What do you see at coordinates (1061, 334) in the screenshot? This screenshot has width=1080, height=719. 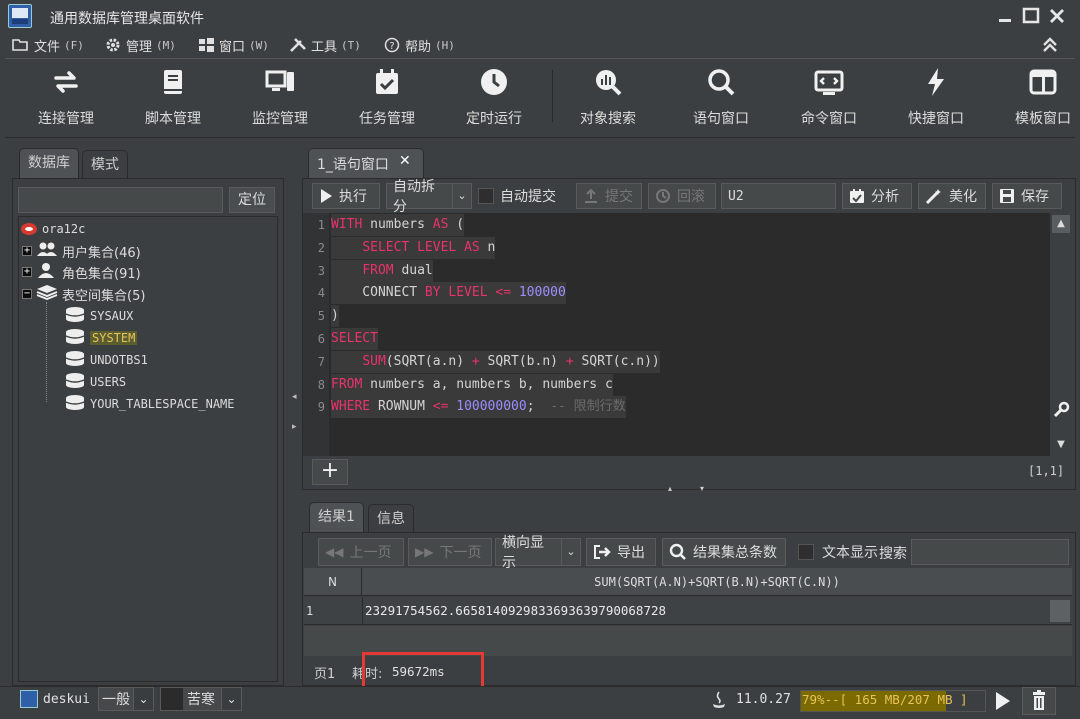 I see `editor-vertical-scrollbar: ▲ ▼` at bounding box center [1061, 334].